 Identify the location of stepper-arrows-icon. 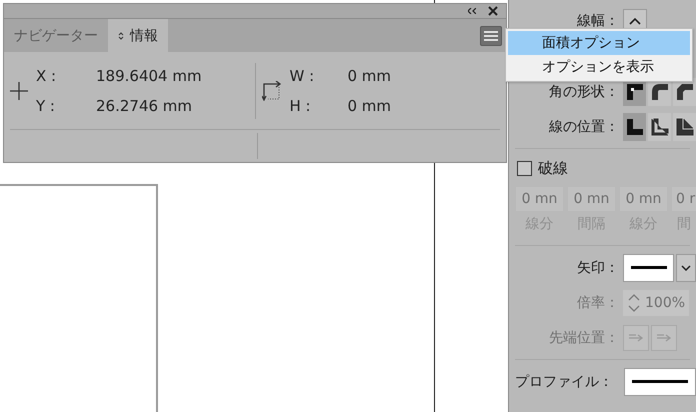
(634, 303).